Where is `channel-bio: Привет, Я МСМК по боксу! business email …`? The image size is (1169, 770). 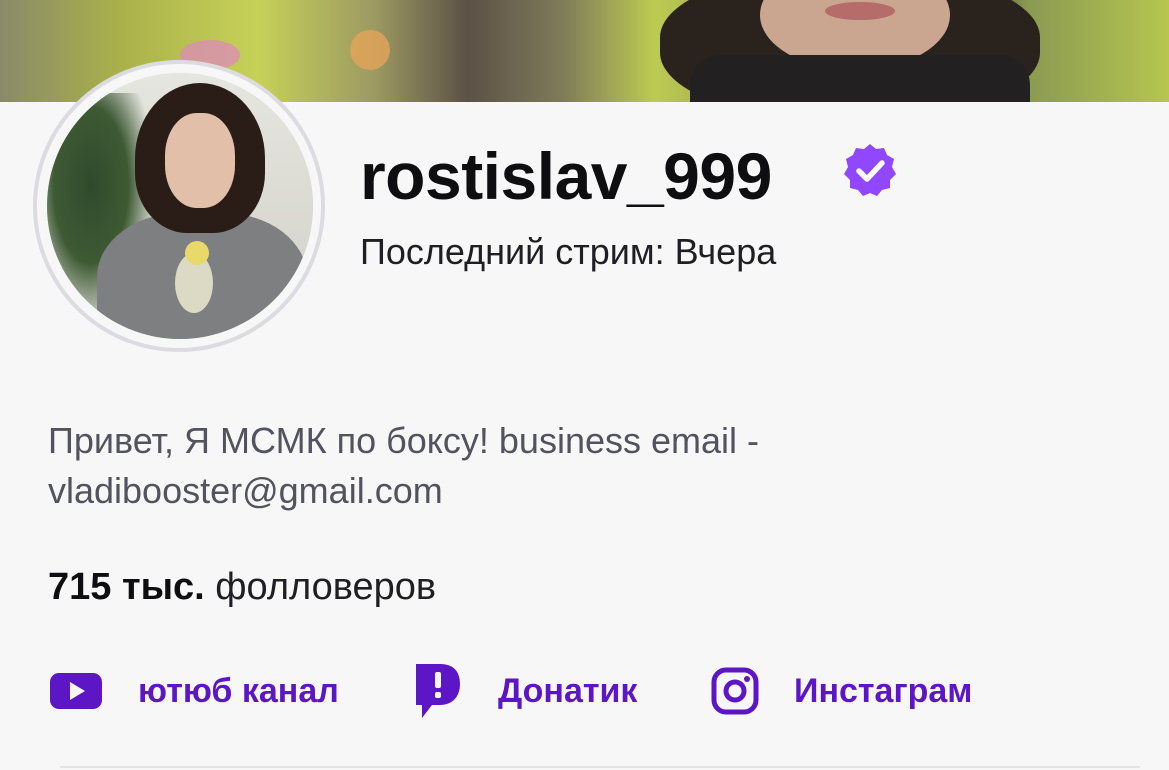 channel-bio: Привет, Я МСМК по боксу! business email … is located at coordinates (404, 465).